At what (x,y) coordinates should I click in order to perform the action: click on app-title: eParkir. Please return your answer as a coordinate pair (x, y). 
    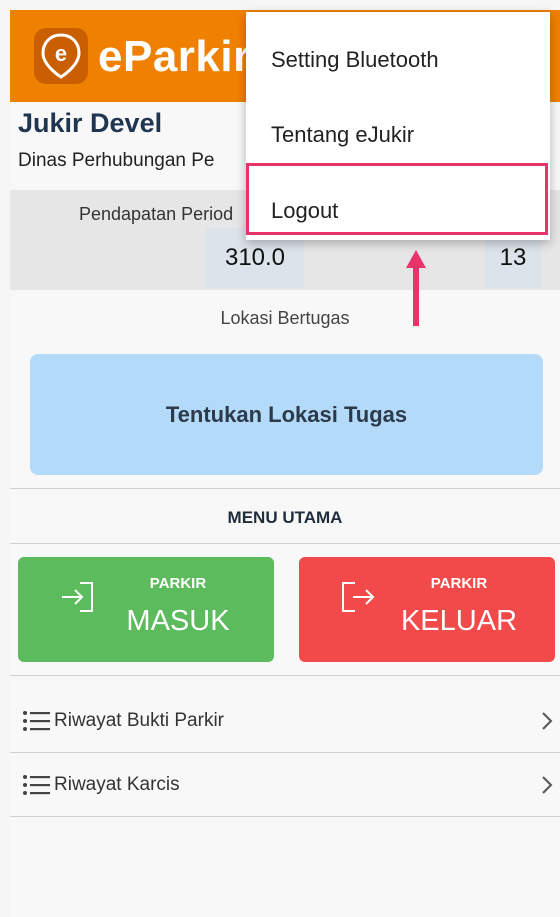
    Looking at the image, I should click on (174, 56).